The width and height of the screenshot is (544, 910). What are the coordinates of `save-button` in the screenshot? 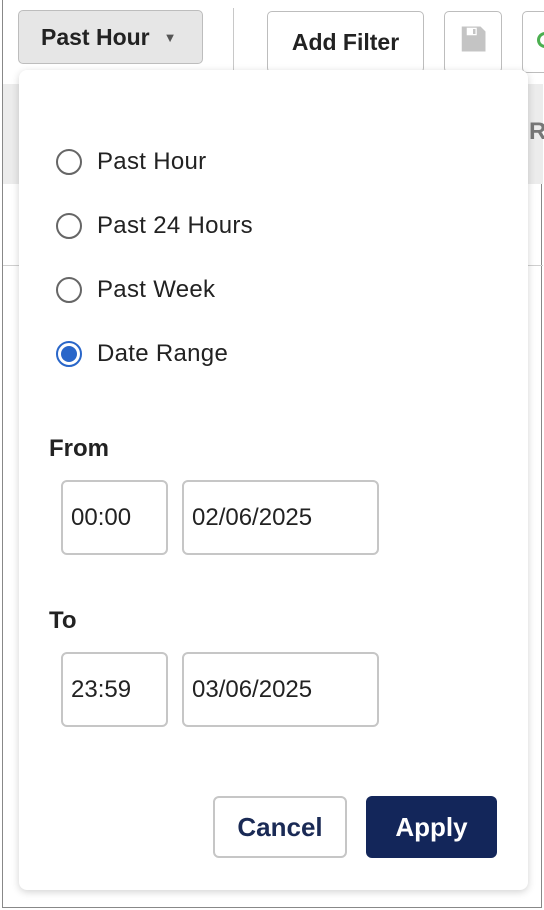 It's located at (473, 42).